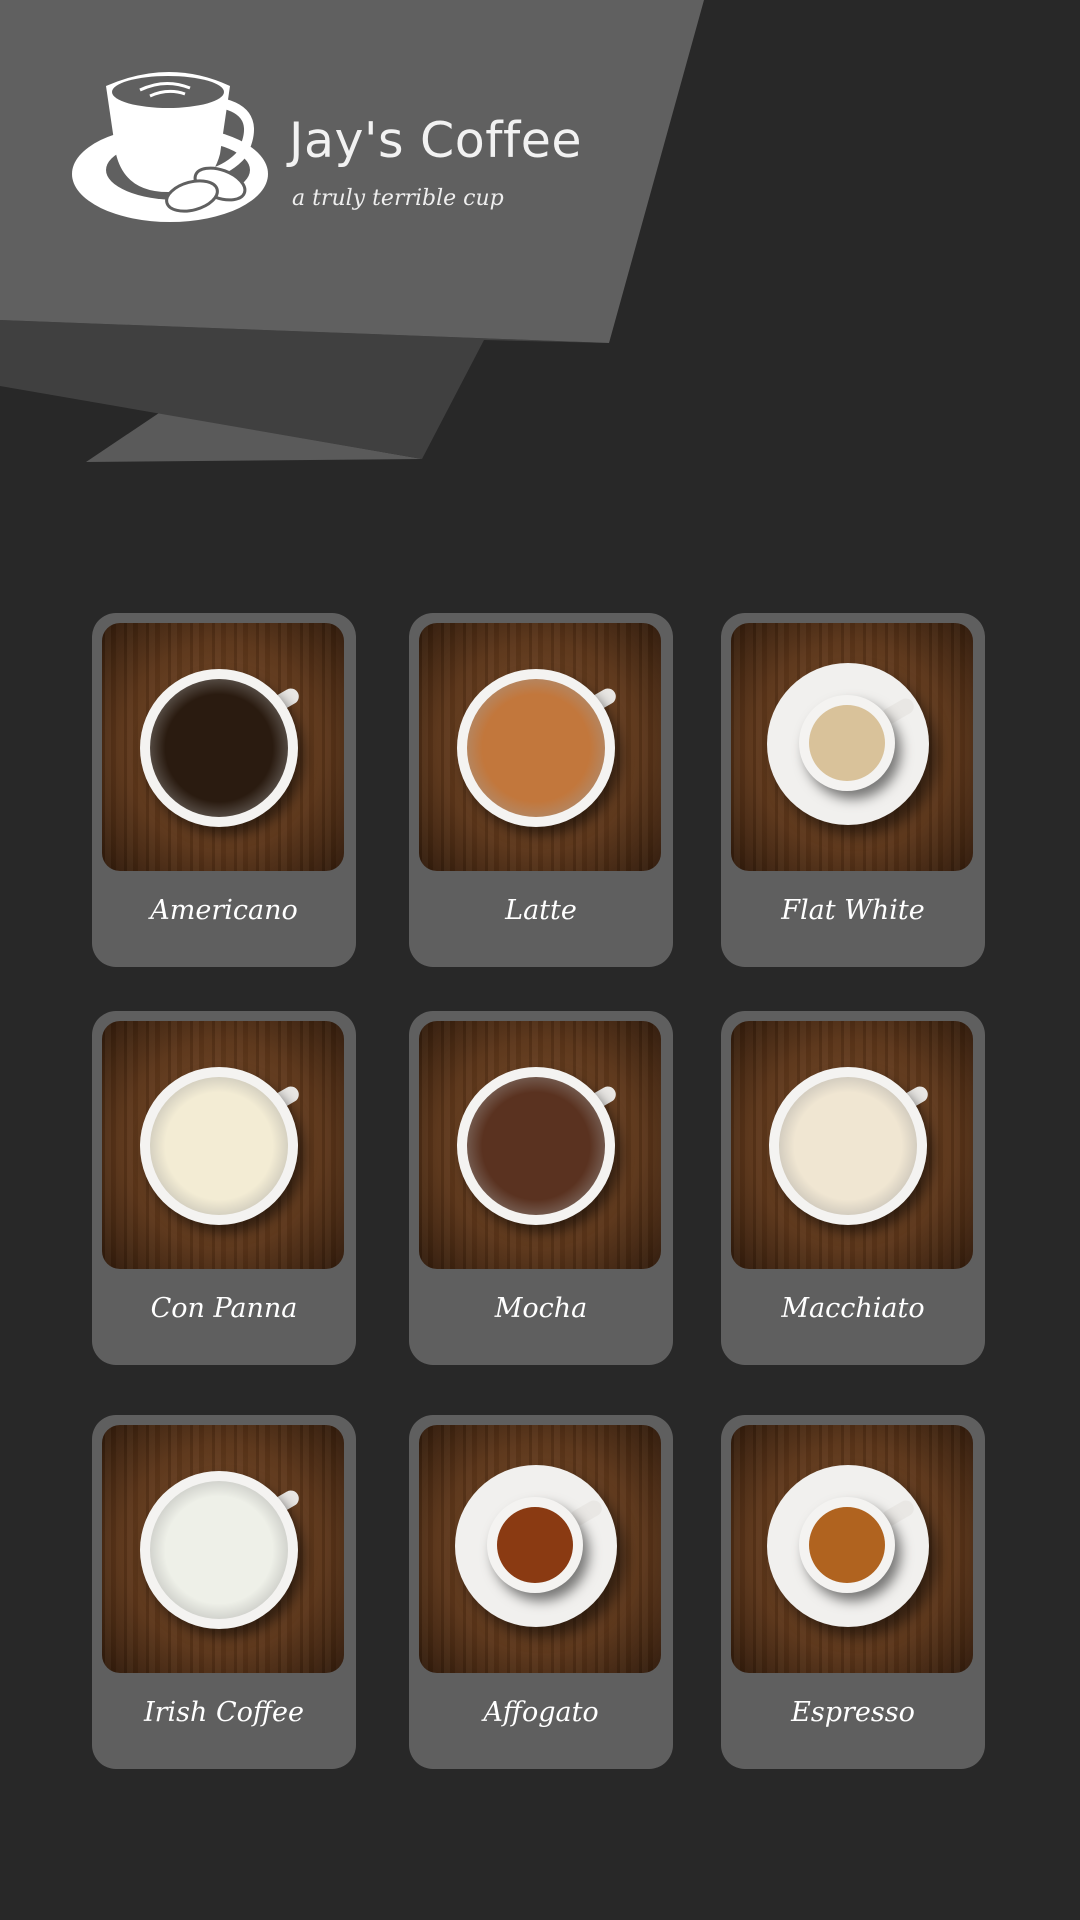  Describe the element at coordinates (853, 910) in the screenshot. I see `card-label: Flat White` at that location.